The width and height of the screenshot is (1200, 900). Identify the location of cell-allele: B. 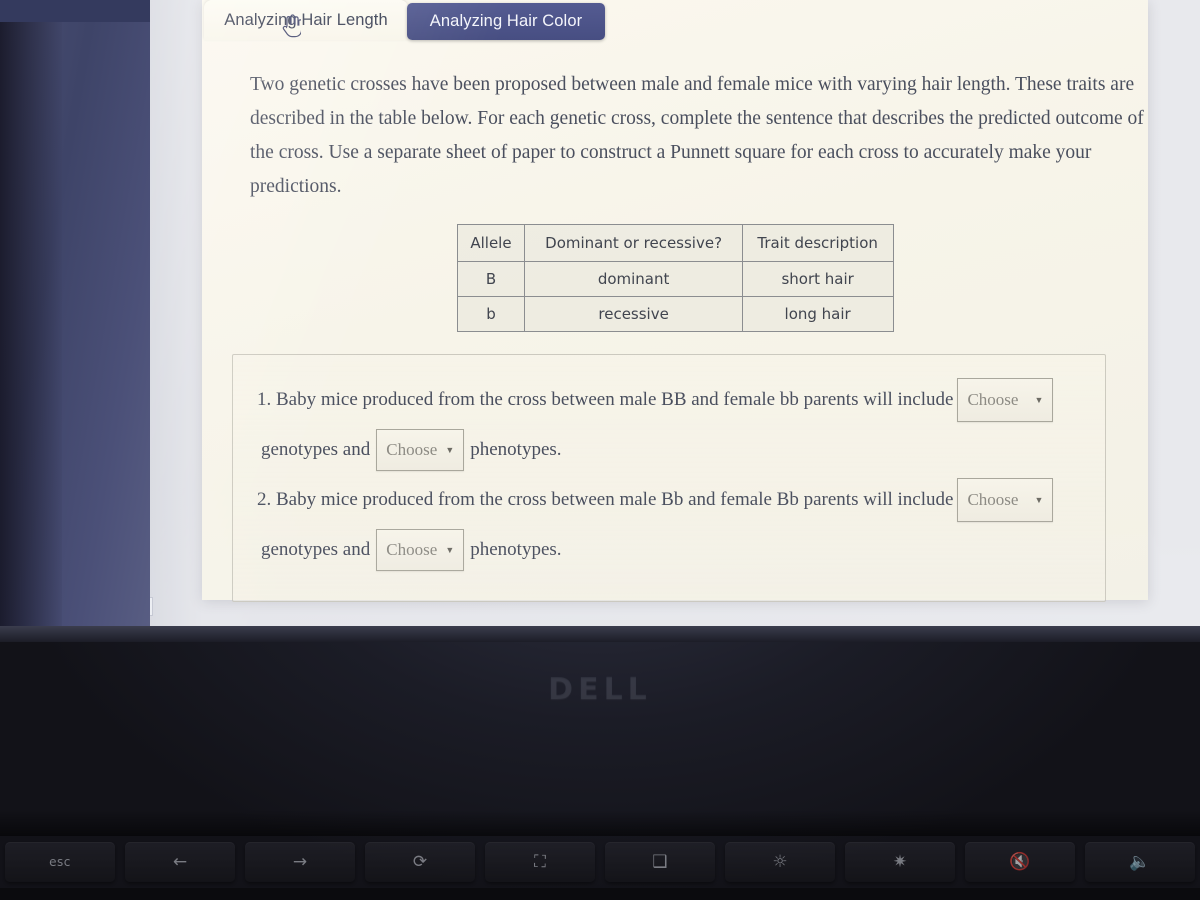
(491, 279).